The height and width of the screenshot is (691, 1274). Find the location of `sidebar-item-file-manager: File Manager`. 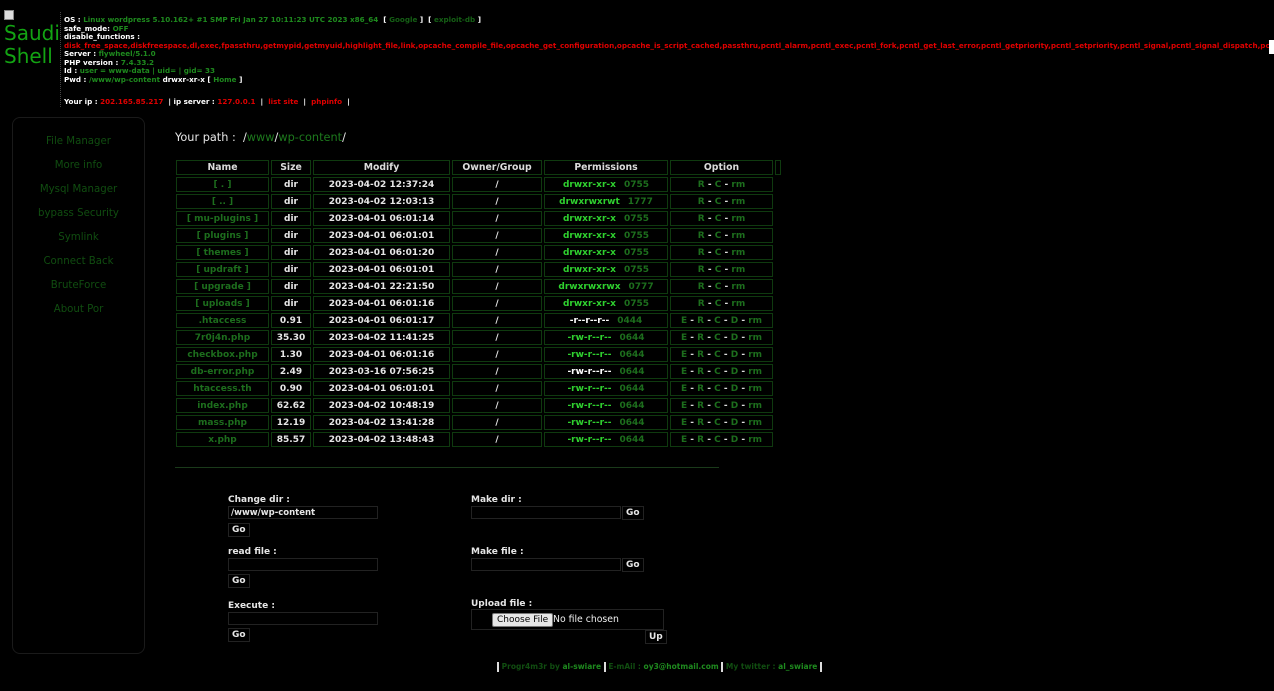

sidebar-item-file-manager: File Manager is located at coordinates (78, 142).